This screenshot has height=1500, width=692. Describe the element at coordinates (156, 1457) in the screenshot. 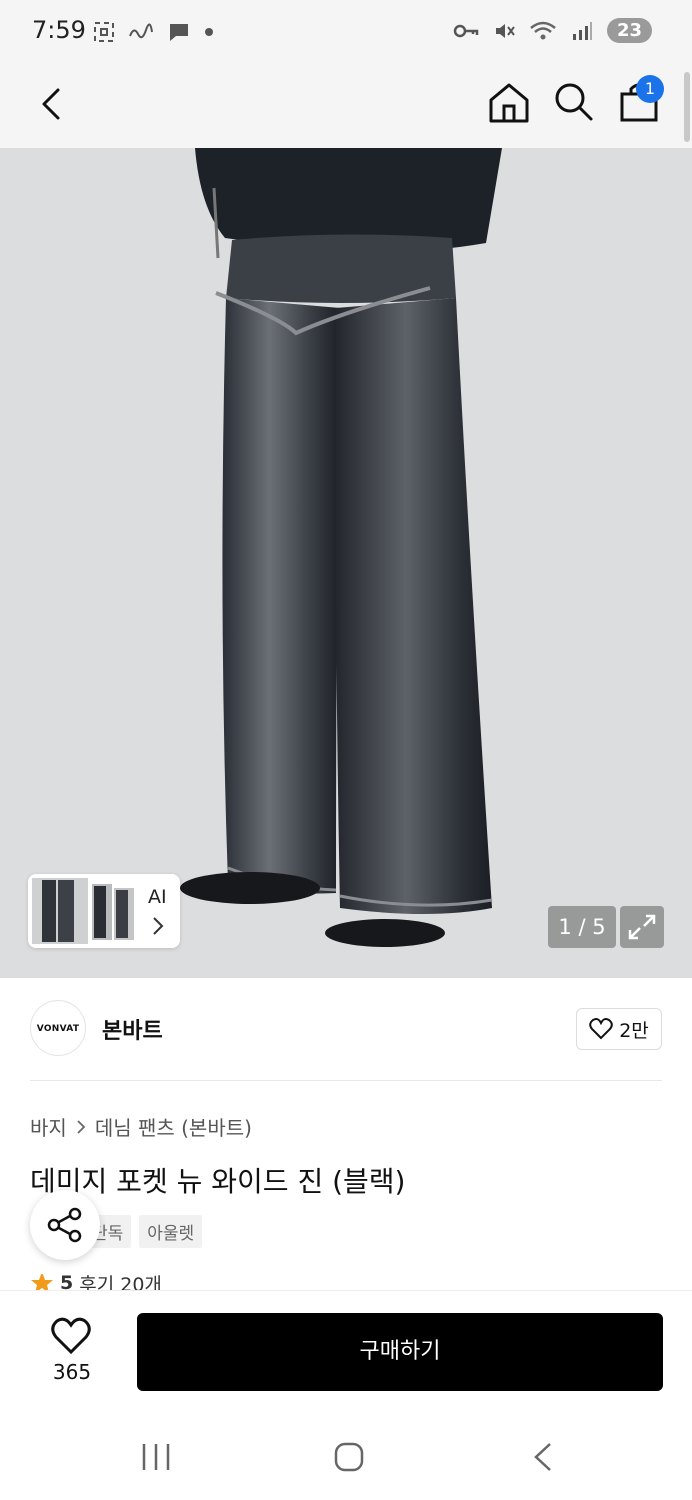

I see `recent-apps-icon` at that location.